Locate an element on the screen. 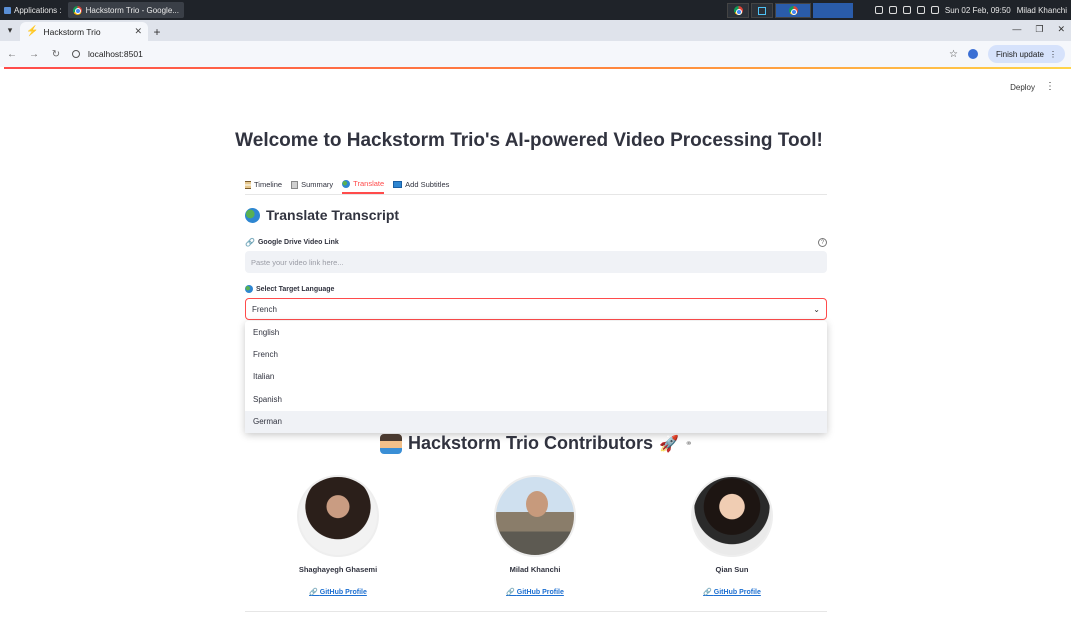 The image size is (1071, 617). workspace-chrome is located at coordinates (738, 10).